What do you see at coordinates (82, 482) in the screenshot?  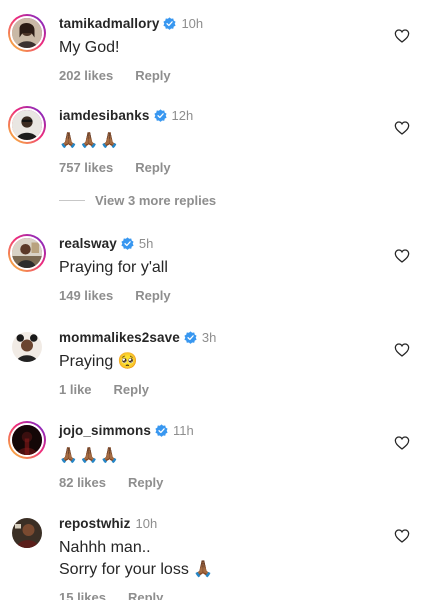 I see `likes-count: 82 likes` at bounding box center [82, 482].